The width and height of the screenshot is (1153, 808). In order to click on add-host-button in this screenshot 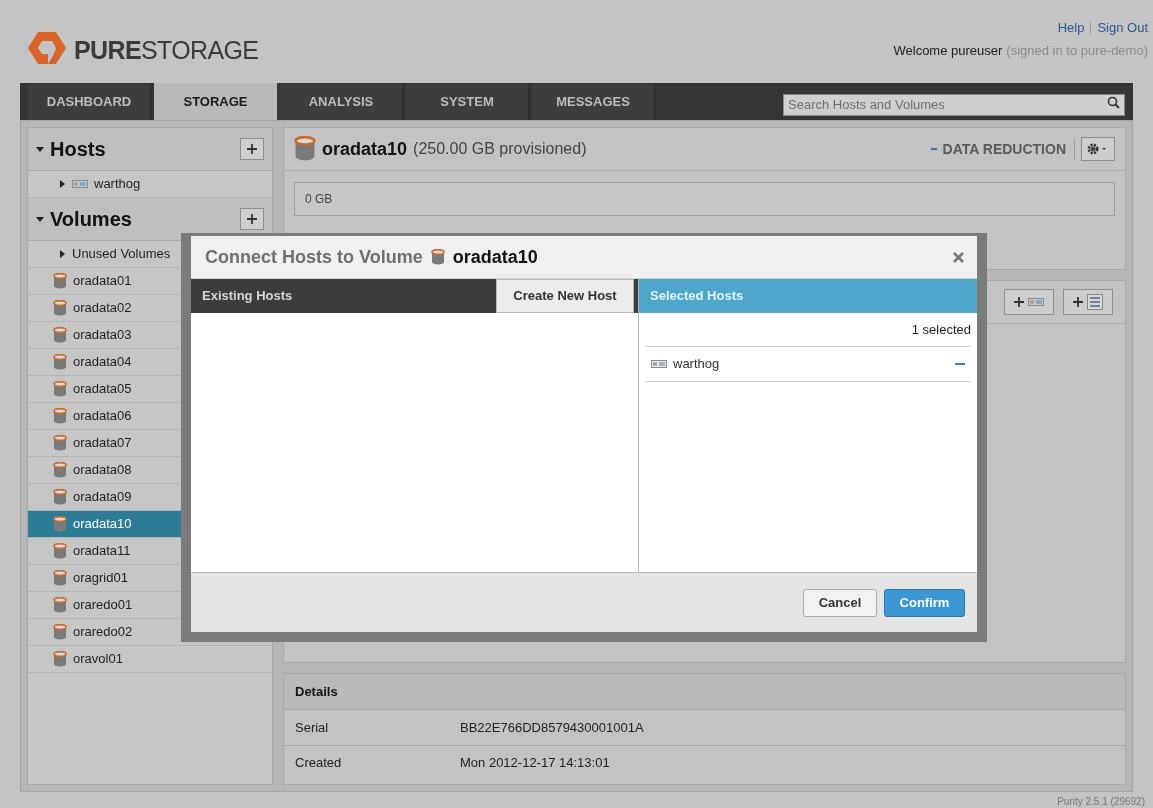, I will do `click(1029, 302)`.